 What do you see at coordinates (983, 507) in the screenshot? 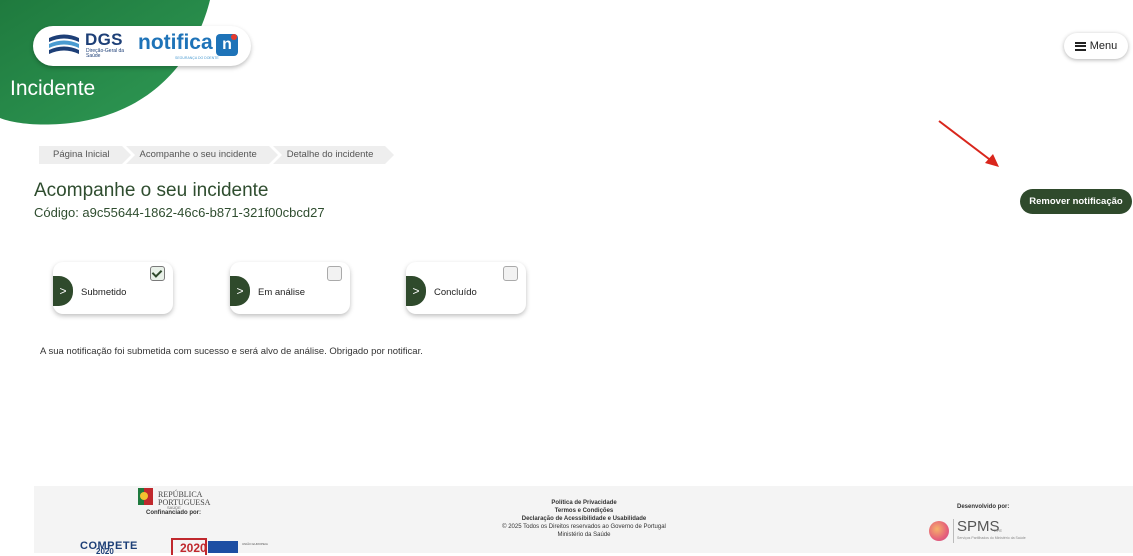
I see `developed-by-label: Desenvolvido por:` at bounding box center [983, 507].